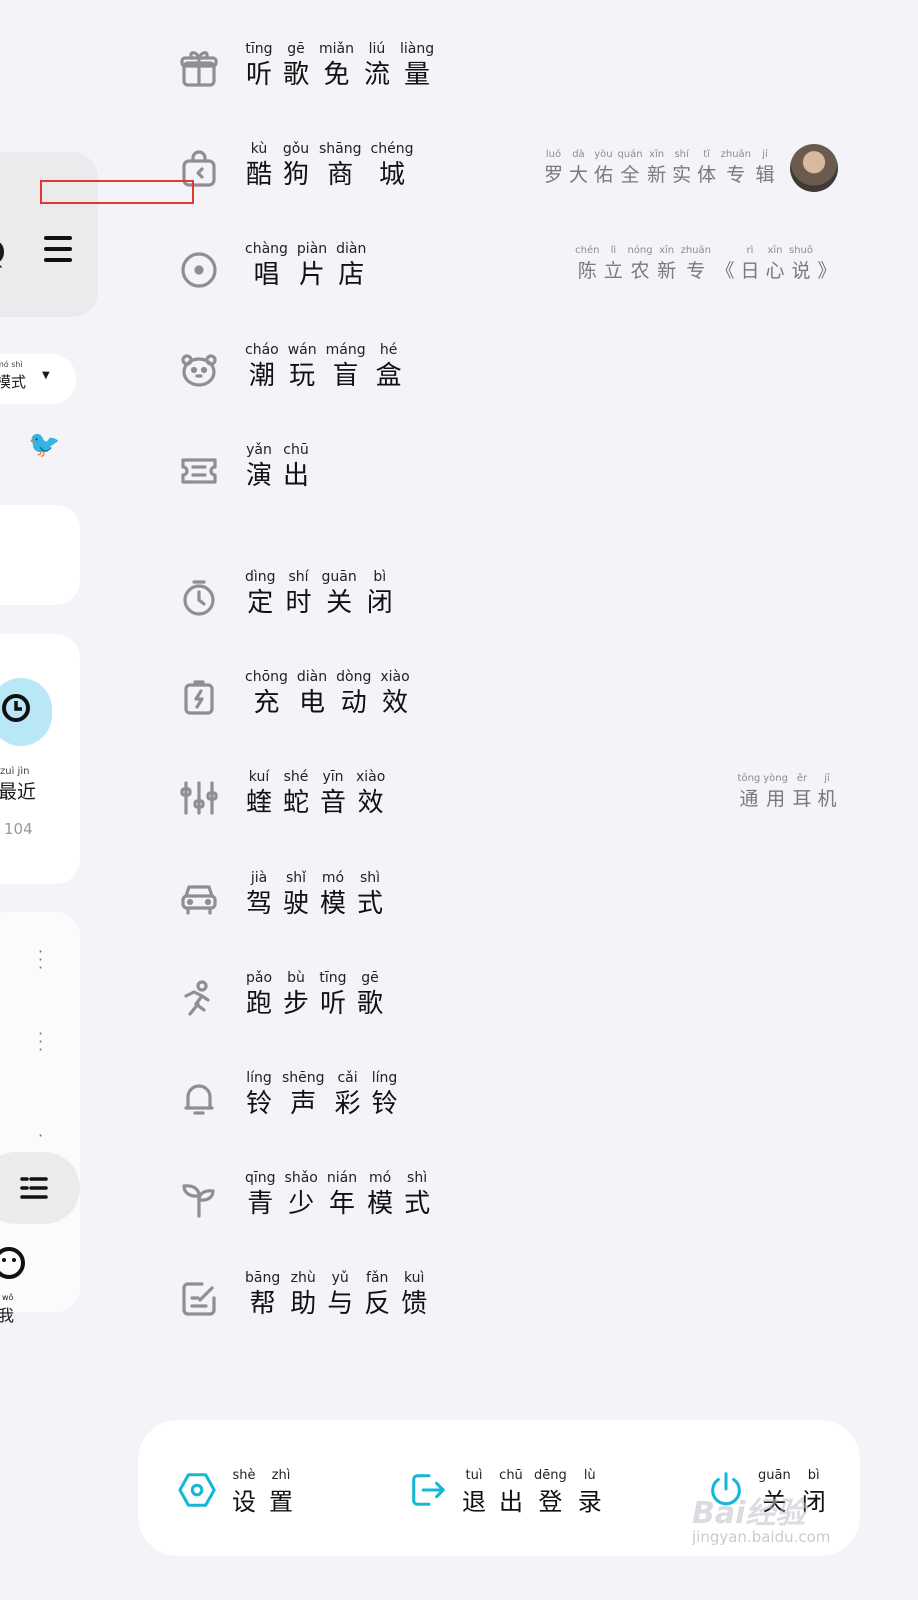 The image size is (918, 1600). What do you see at coordinates (508, 472) in the screenshot?
I see `menu-item: yǎn 演 chū 出` at bounding box center [508, 472].